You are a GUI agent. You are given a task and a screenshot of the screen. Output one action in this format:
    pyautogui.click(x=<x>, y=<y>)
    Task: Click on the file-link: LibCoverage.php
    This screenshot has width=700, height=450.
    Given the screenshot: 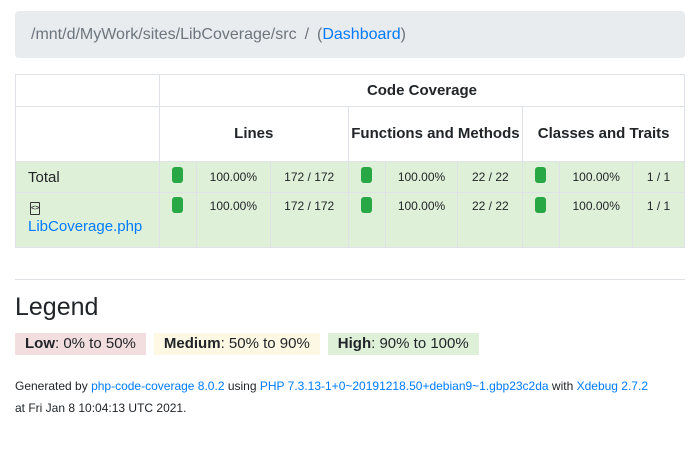 What is the action you would take?
    pyautogui.click(x=85, y=226)
    